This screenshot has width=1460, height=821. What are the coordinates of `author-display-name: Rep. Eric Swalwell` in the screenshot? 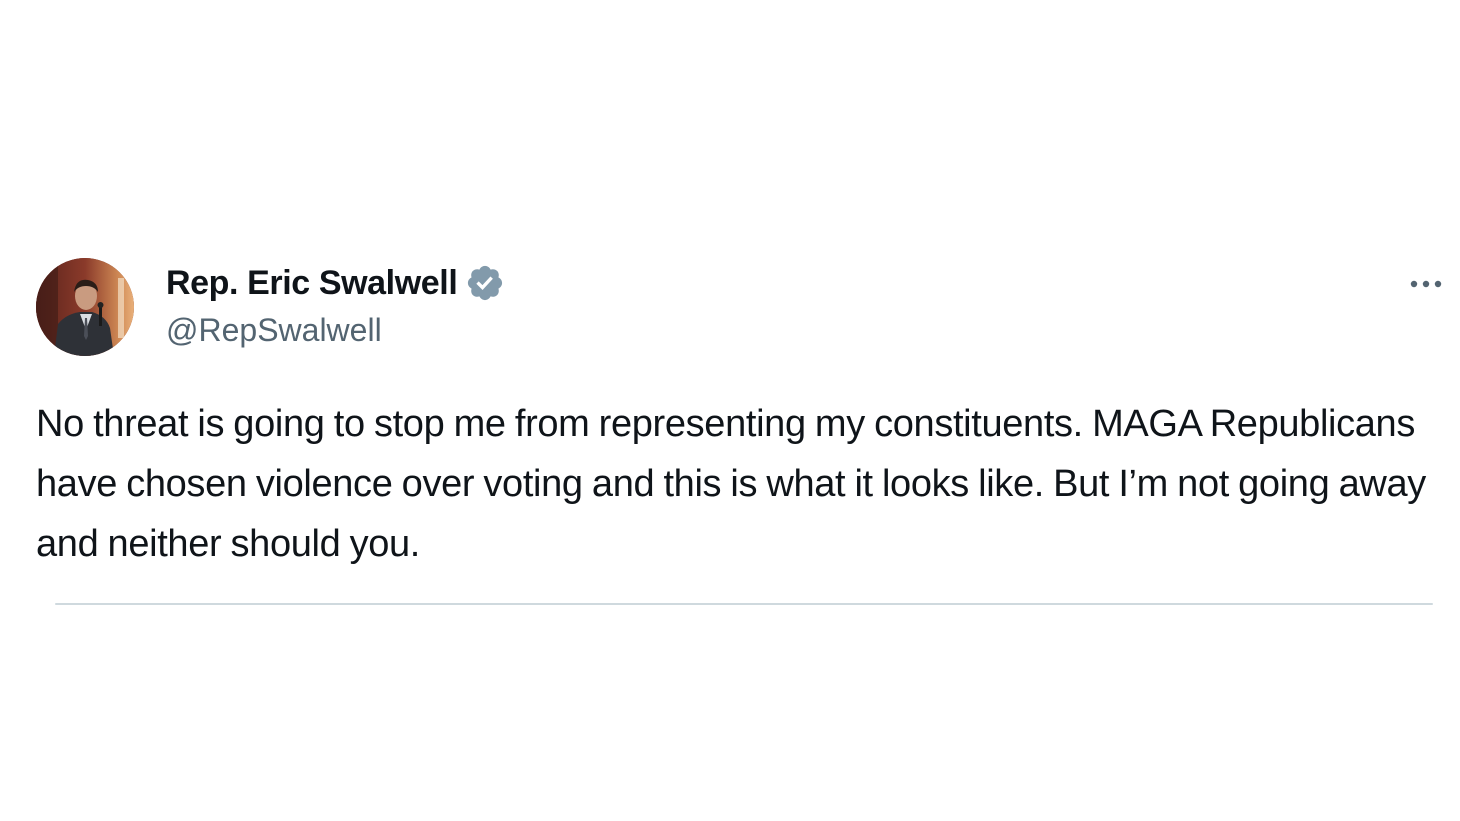 It's located at (312, 283).